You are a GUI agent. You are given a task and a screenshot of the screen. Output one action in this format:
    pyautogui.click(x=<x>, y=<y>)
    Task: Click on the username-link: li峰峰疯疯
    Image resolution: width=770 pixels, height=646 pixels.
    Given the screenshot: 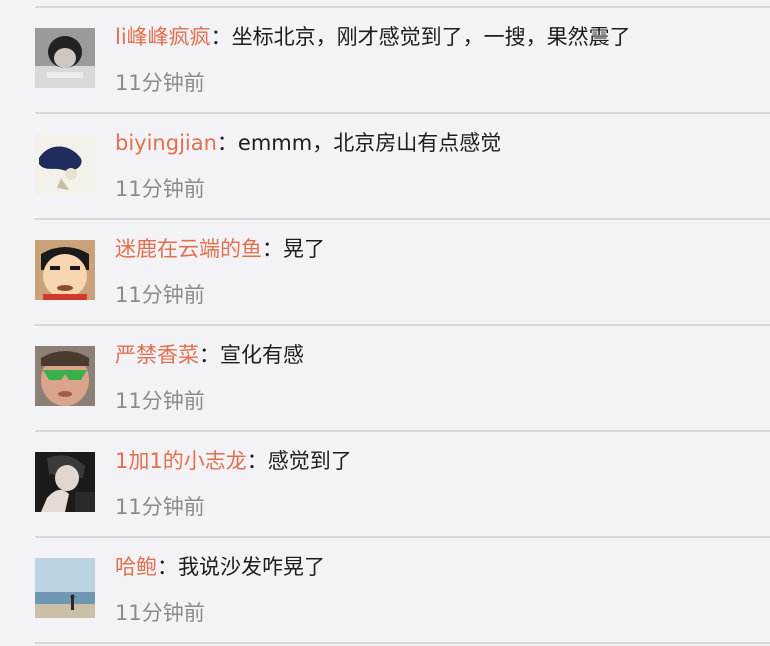 What is the action you would take?
    pyautogui.click(x=163, y=37)
    